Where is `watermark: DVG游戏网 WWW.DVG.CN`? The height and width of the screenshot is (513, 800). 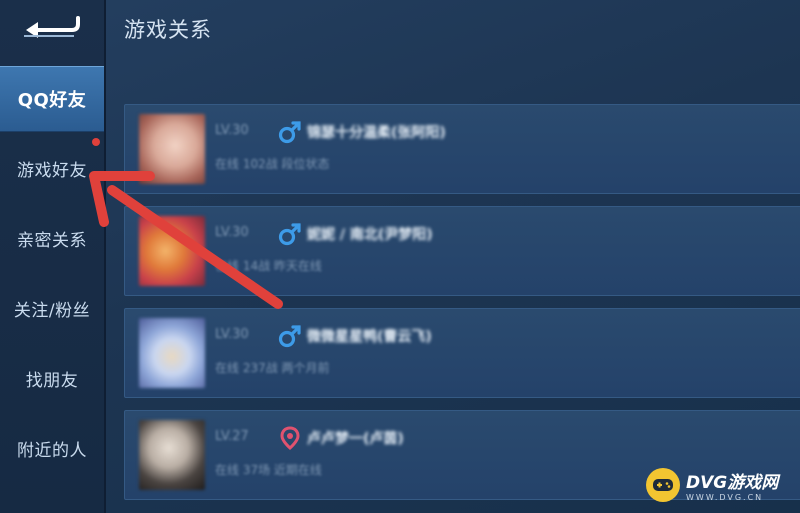
watermark: DVG游戏网 WWW.DVG.CN is located at coordinates (721, 485).